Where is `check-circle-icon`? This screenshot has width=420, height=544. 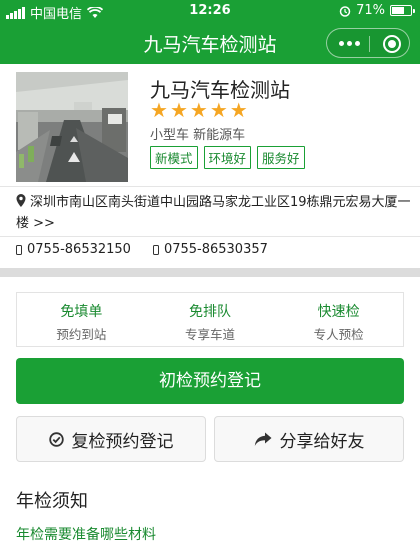
check-circle-icon is located at coordinates (56, 439).